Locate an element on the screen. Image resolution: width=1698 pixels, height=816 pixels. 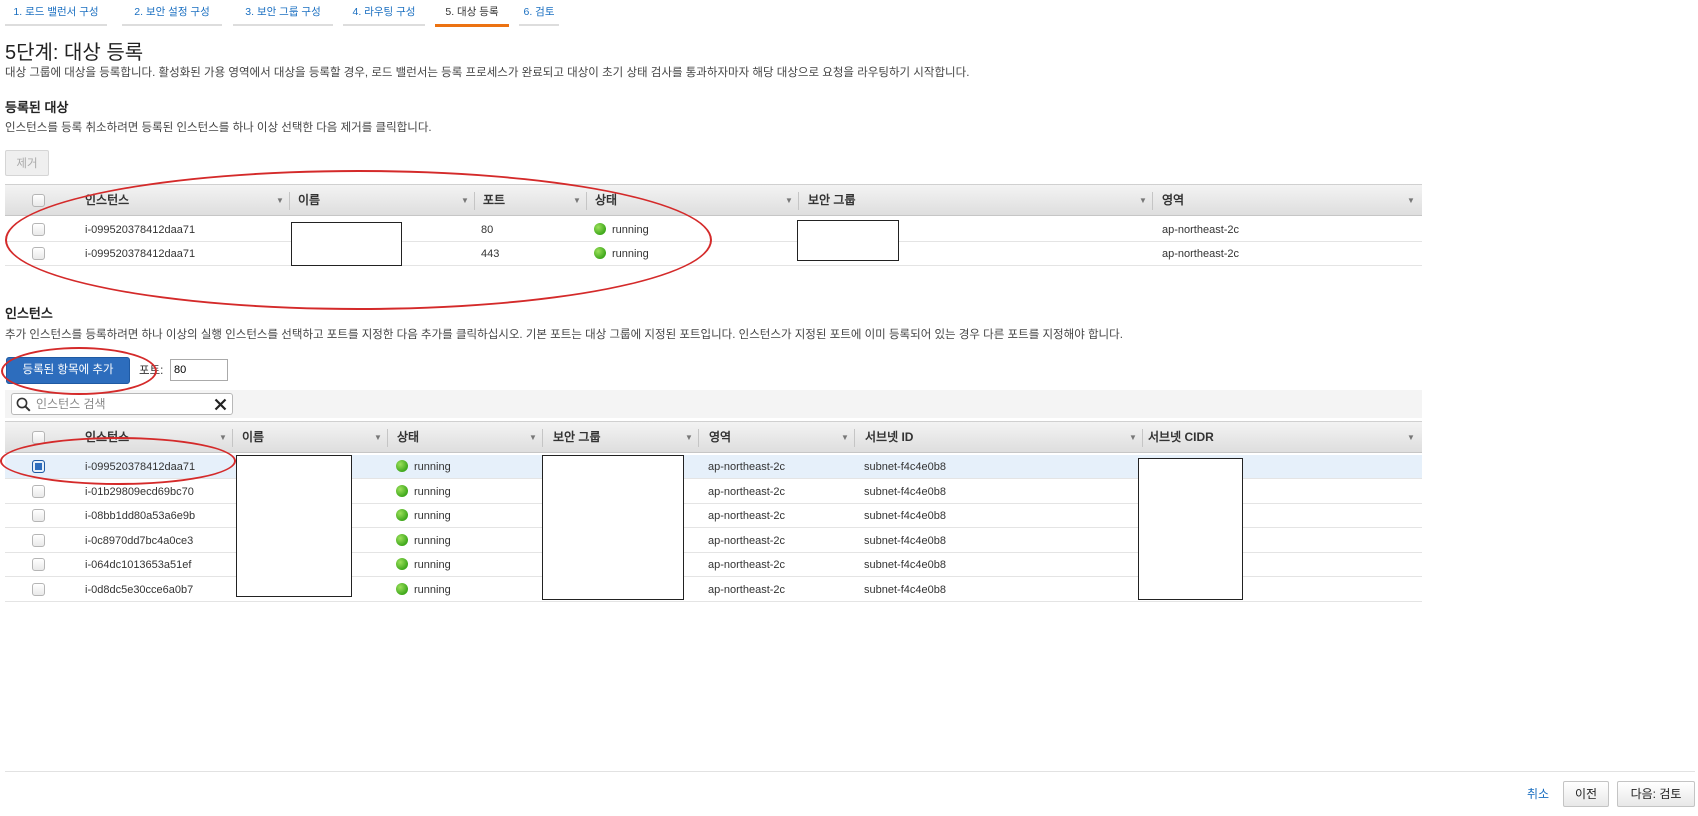
instance-id: i-0c8970dd7bc4a0ce3 is located at coordinates (139, 540).